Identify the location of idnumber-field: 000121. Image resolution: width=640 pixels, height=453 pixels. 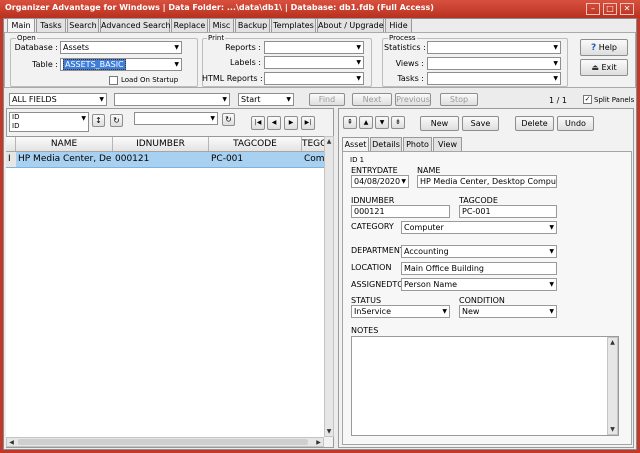
(400, 211).